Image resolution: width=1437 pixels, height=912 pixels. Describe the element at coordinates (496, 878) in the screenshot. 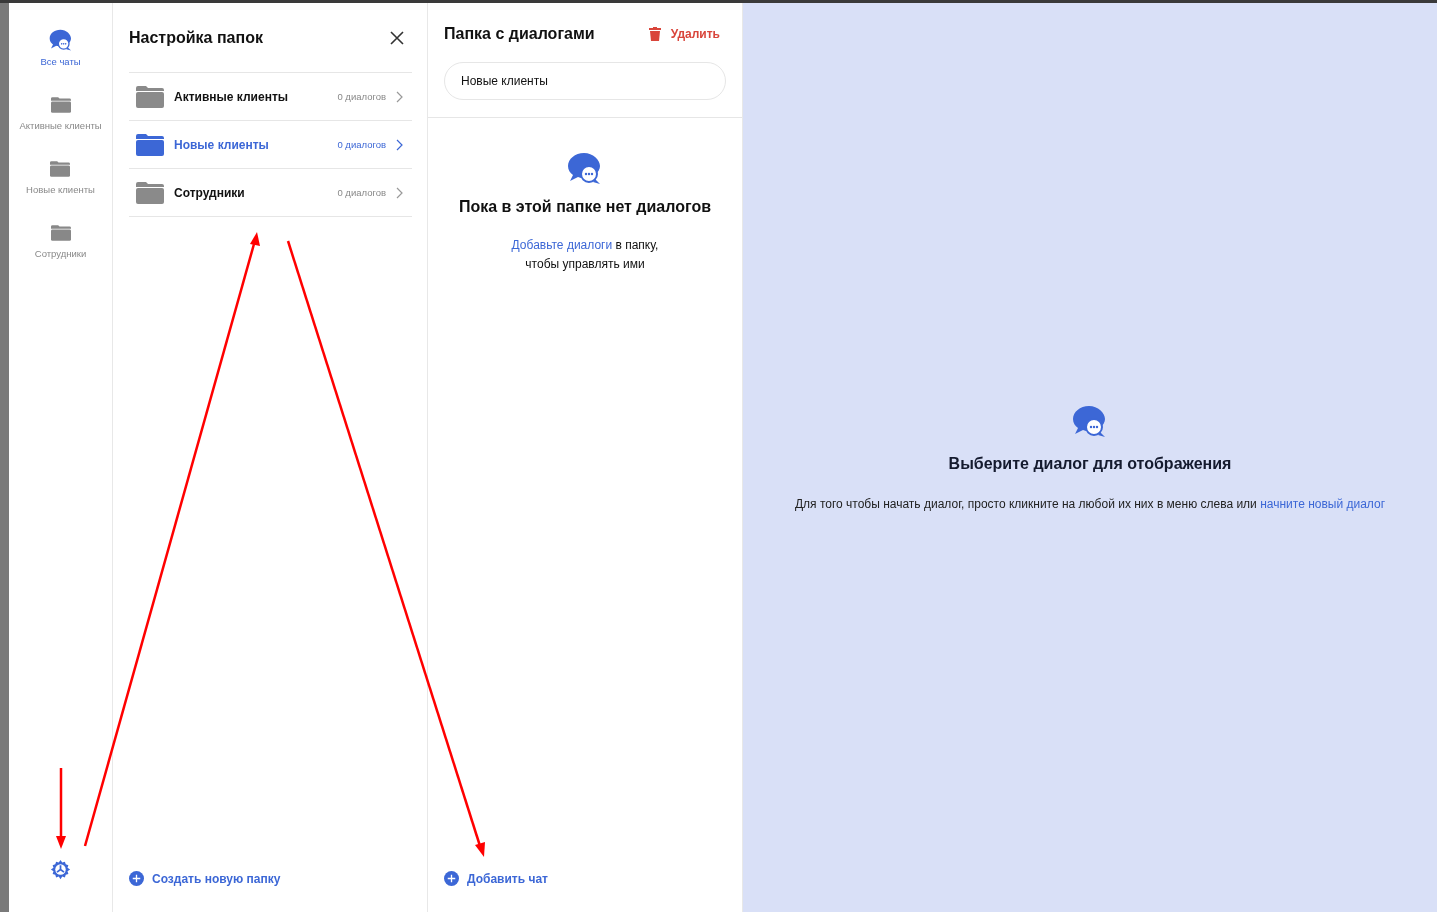

I see `add-chat-button: Добавить чат` at that location.